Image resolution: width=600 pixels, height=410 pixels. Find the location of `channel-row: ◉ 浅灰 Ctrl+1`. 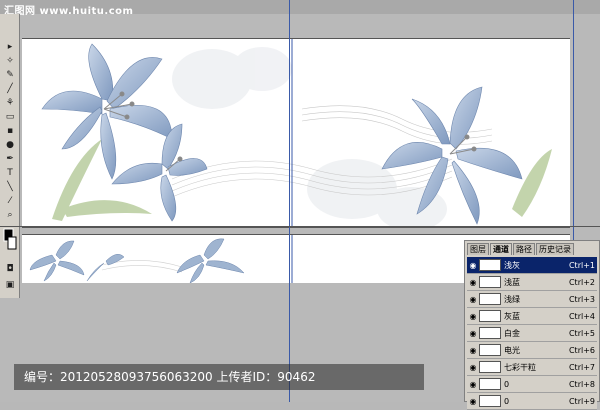

channel-row: ◉ 浅灰 Ctrl+1 is located at coordinates (532, 265).